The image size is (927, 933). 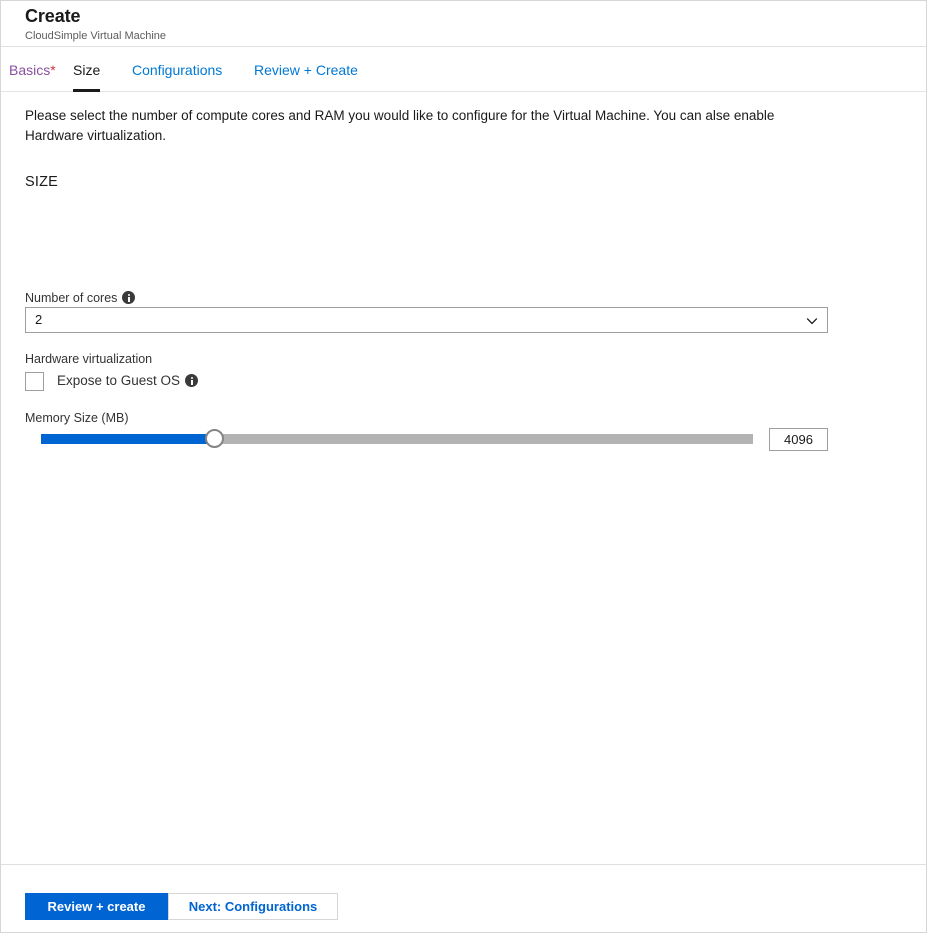 What do you see at coordinates (39, 319) in the screenshot?
I see `number-of-cores-value: 2` at bounding box center [39, 319].